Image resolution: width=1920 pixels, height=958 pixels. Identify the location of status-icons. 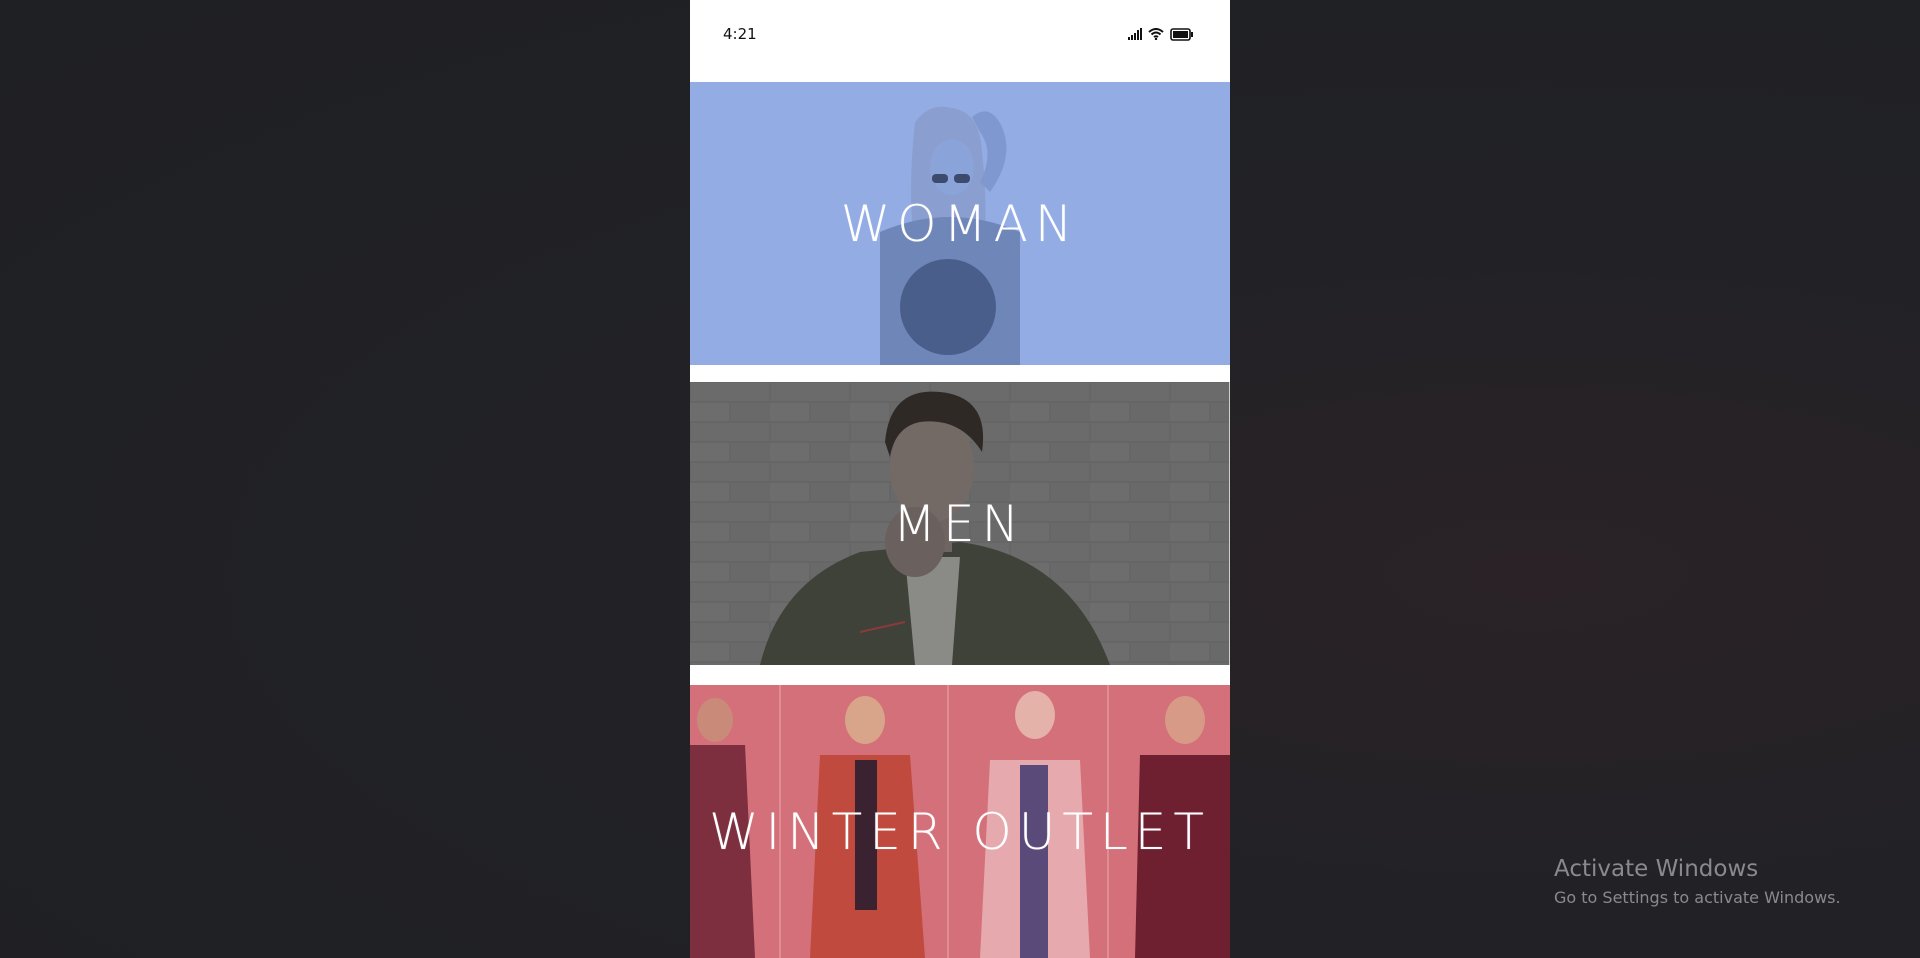
(1161, 34).